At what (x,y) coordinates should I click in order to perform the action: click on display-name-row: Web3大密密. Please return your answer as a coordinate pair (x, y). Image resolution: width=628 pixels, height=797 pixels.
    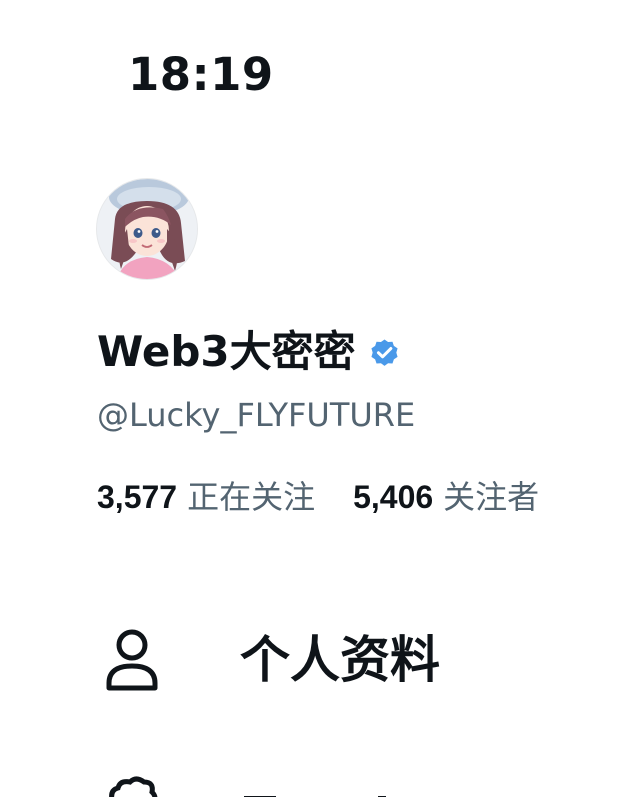
    Looking at the image, I should click on (249, 352).